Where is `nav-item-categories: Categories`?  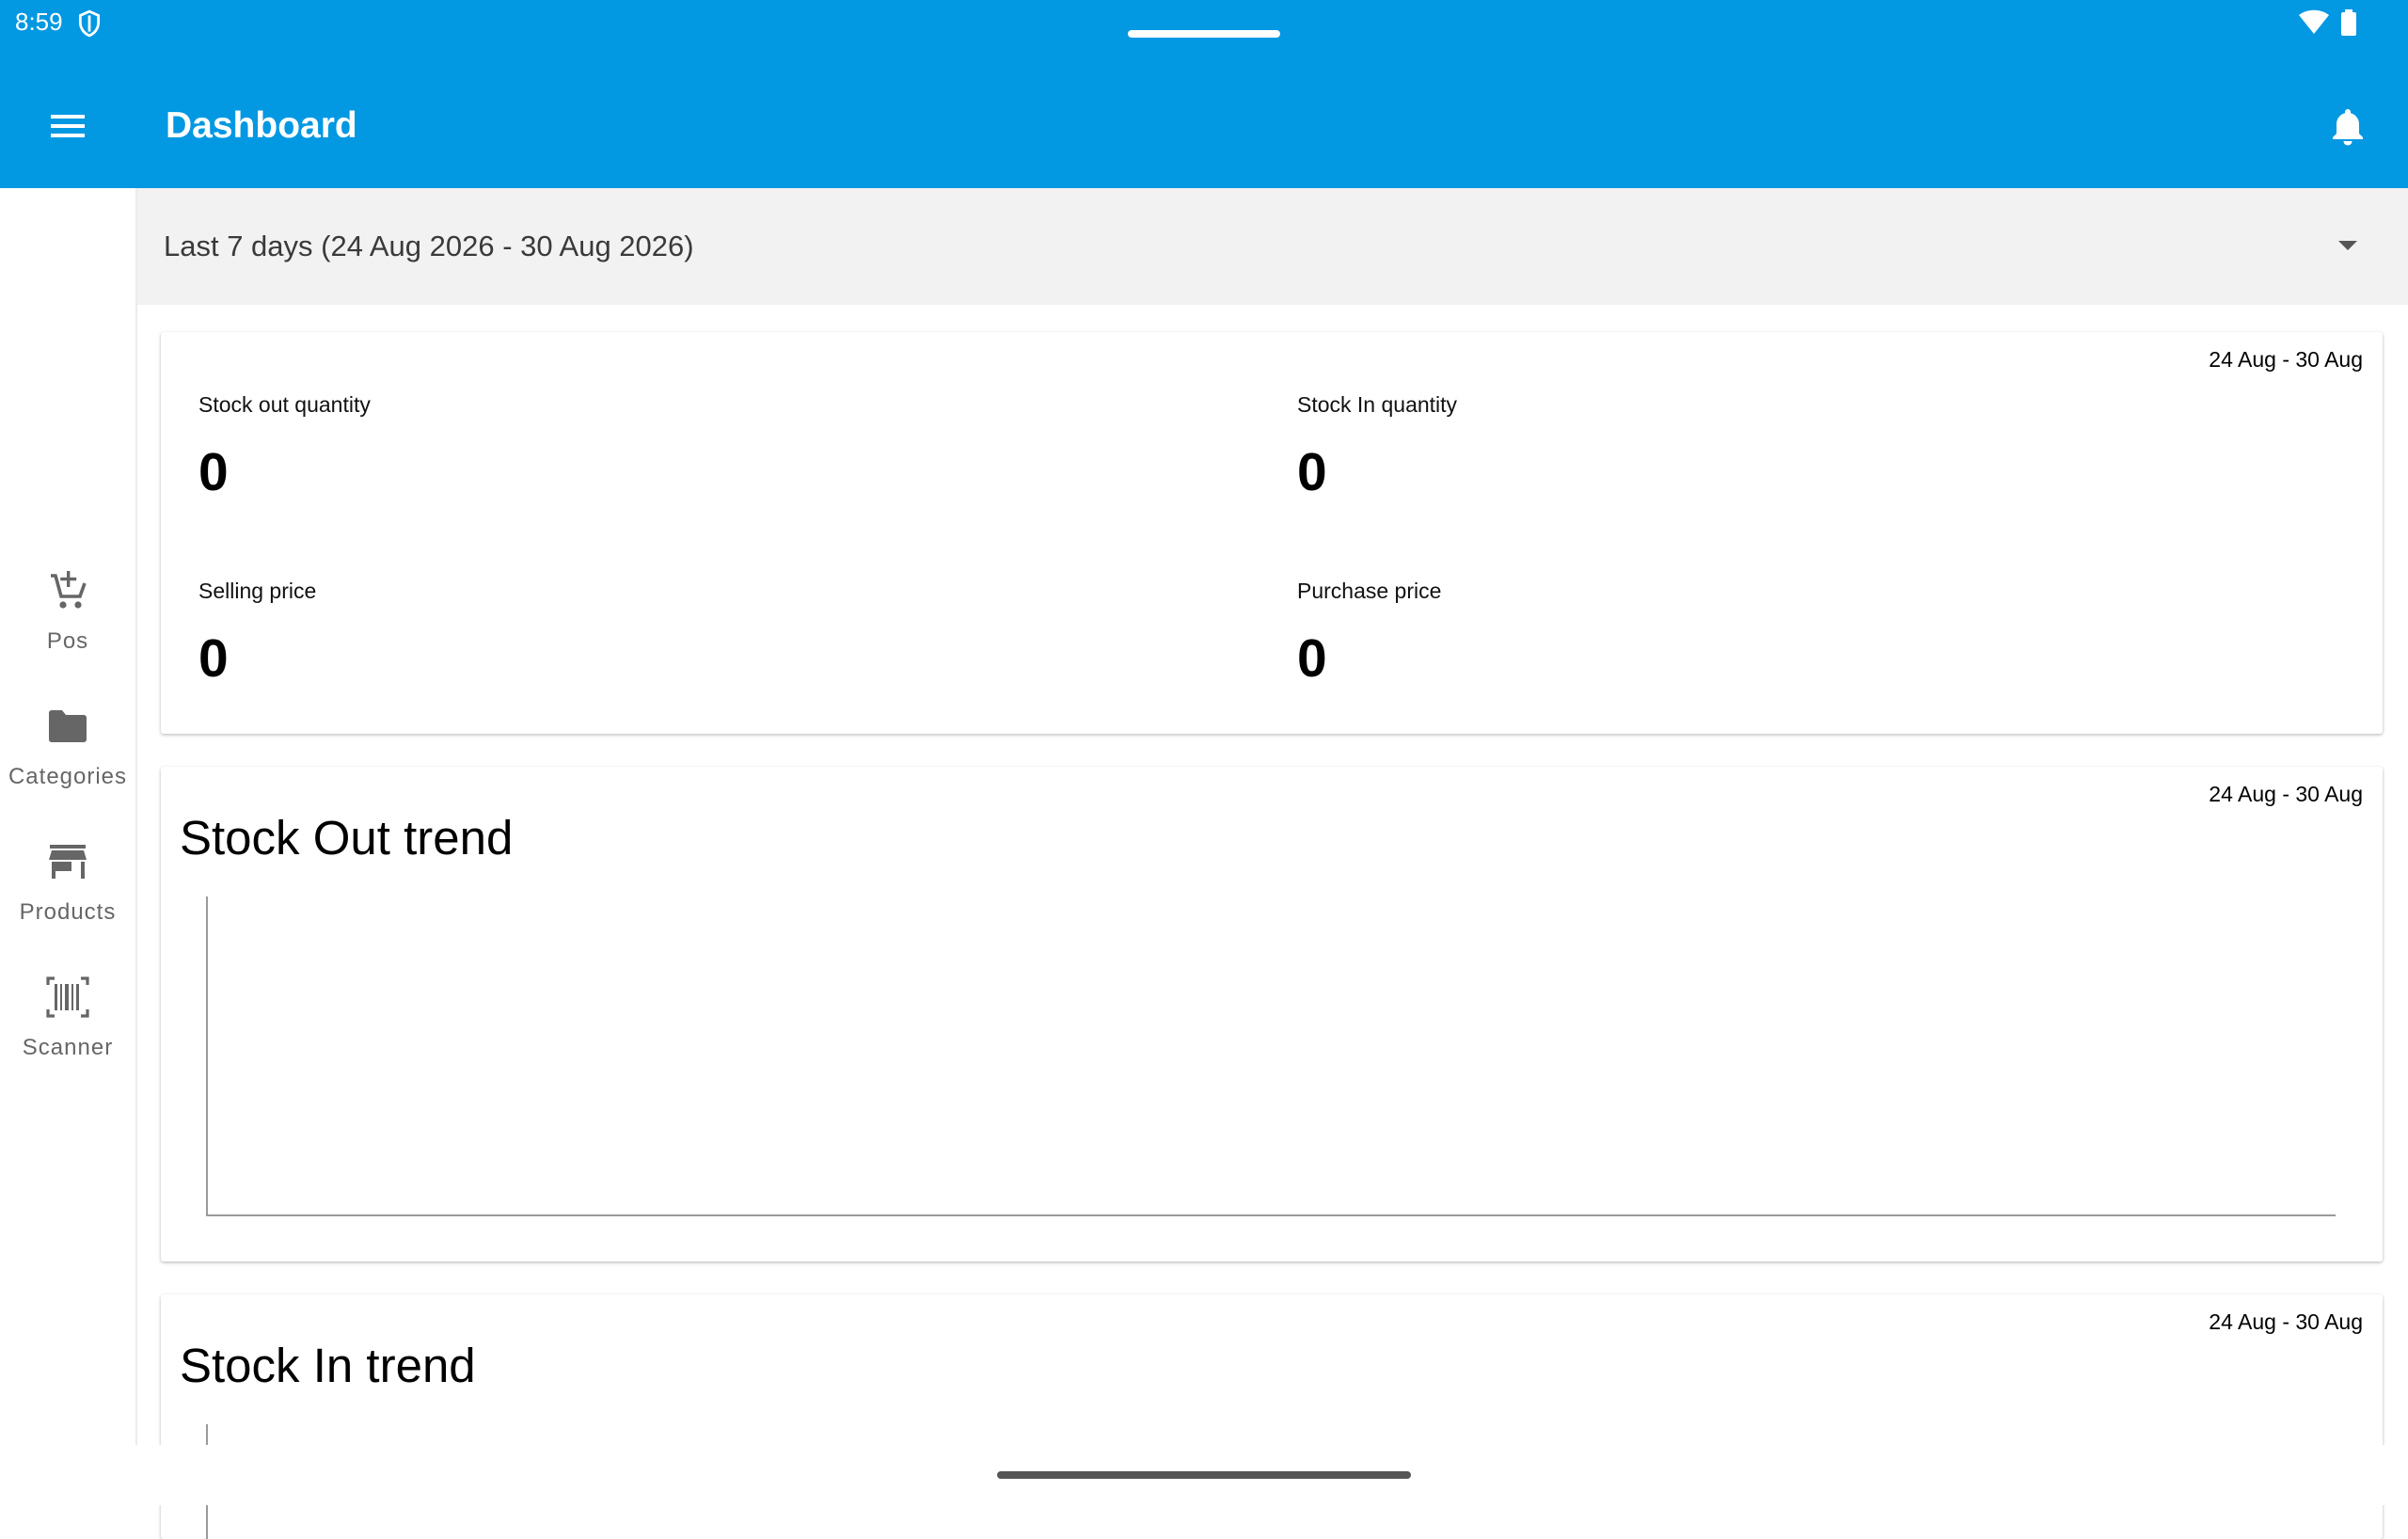 nav-item-categories: Categories is located at coordinates (68, 765).